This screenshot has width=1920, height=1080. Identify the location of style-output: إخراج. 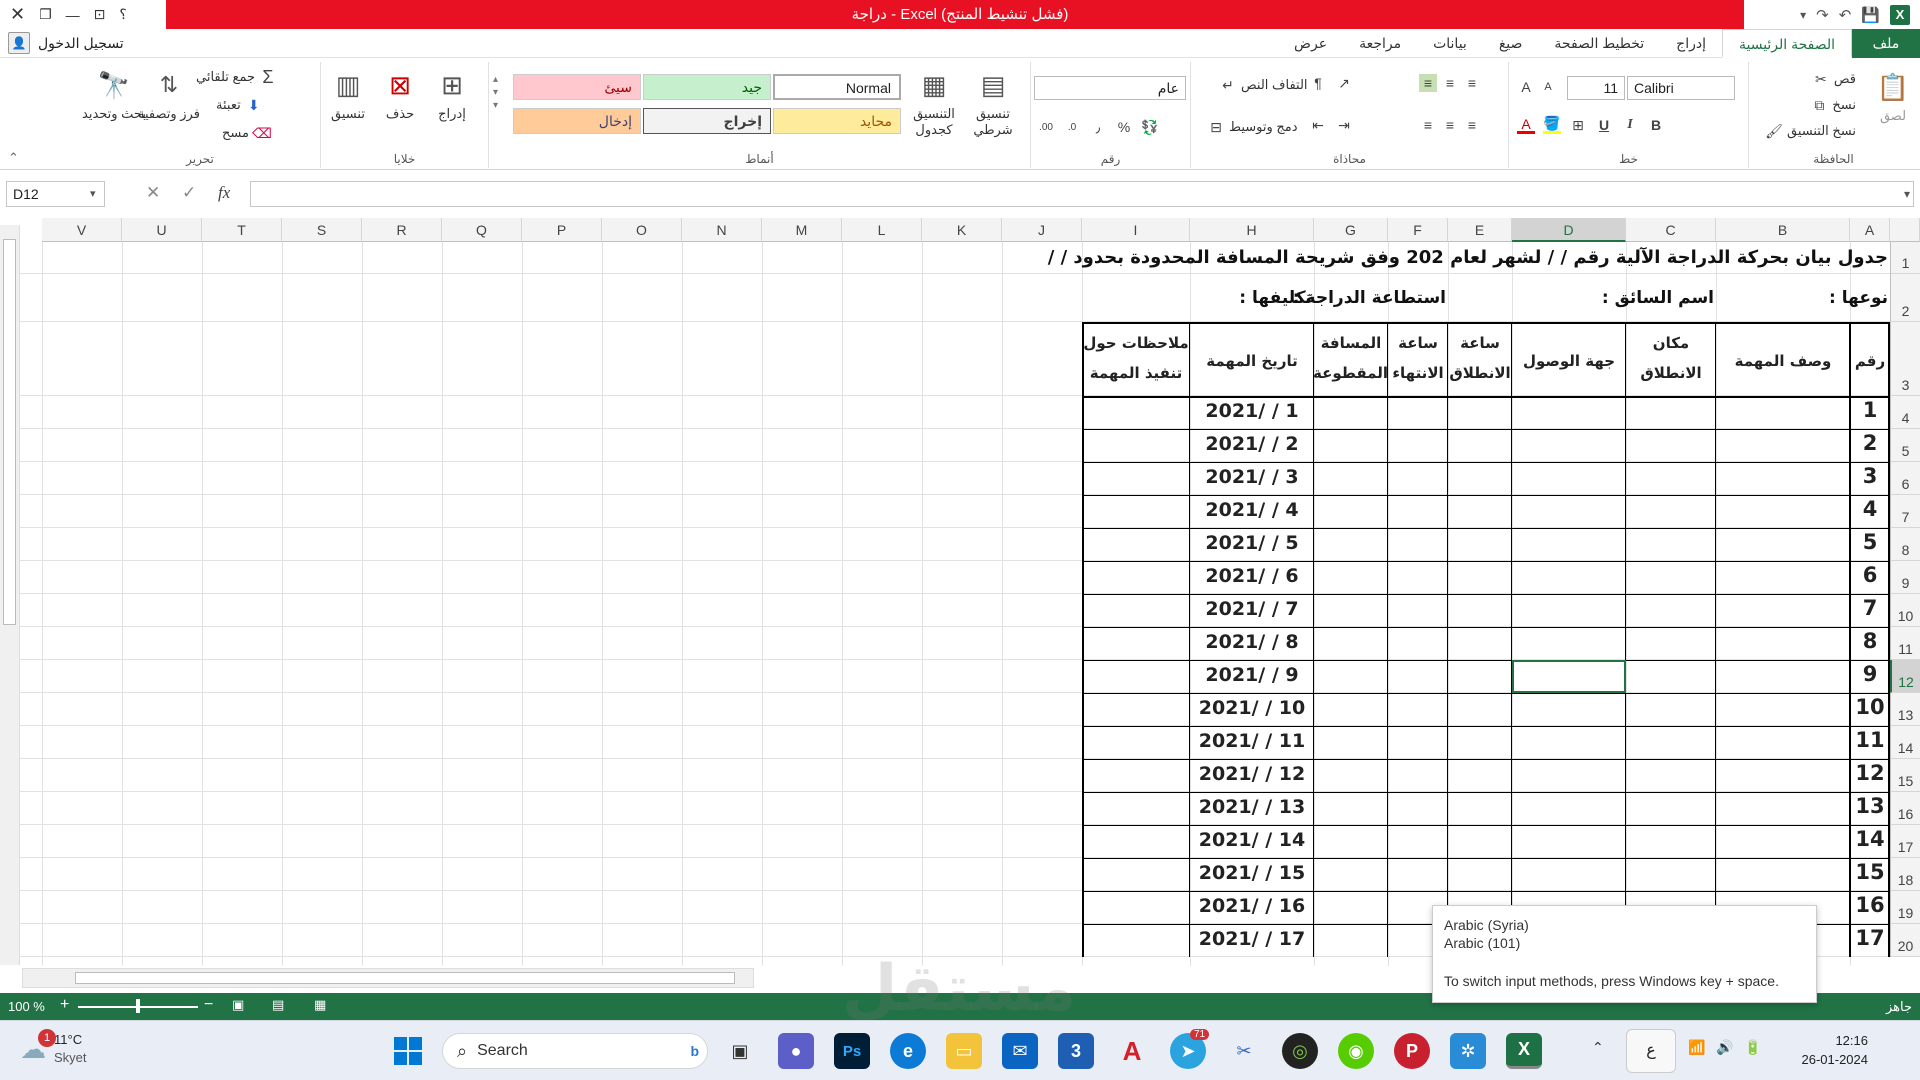
(707, 121).